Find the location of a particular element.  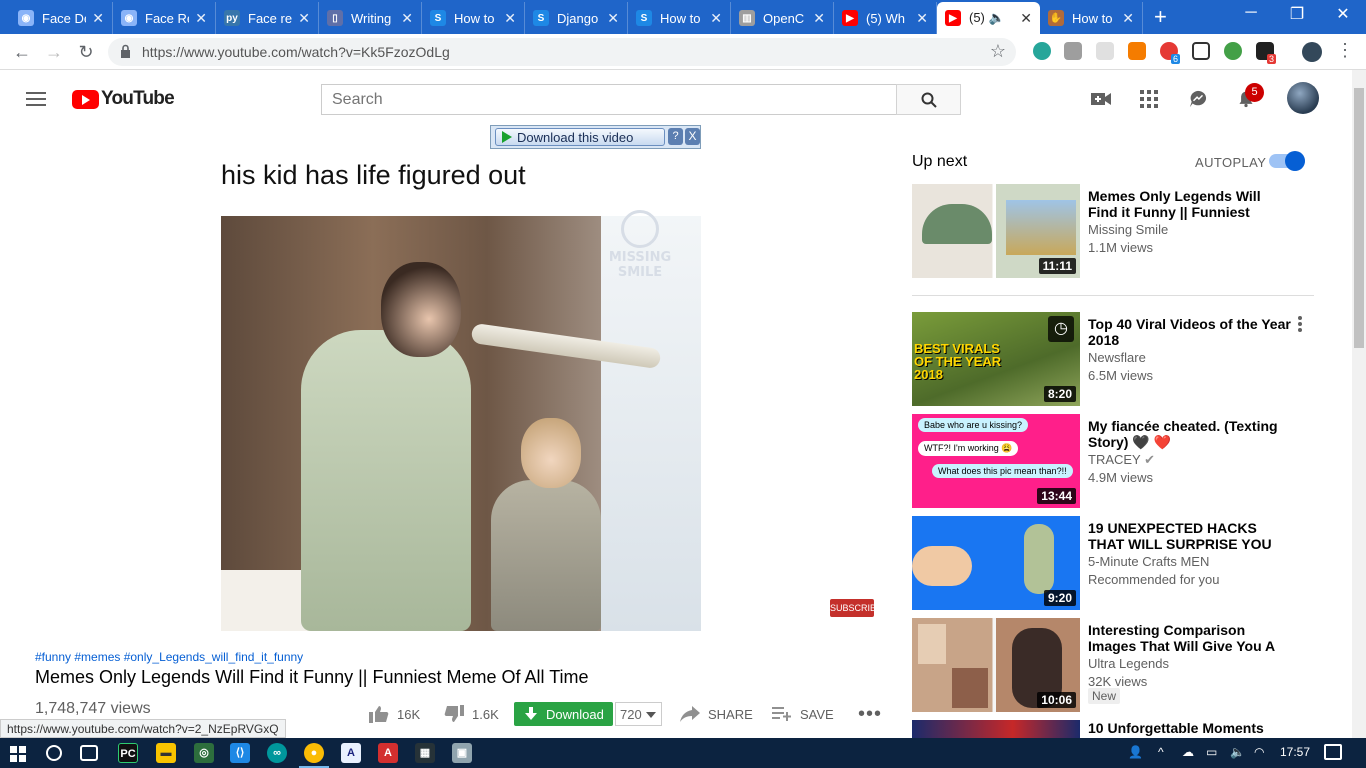

forward-button: → is located at coordinates (54, 52).